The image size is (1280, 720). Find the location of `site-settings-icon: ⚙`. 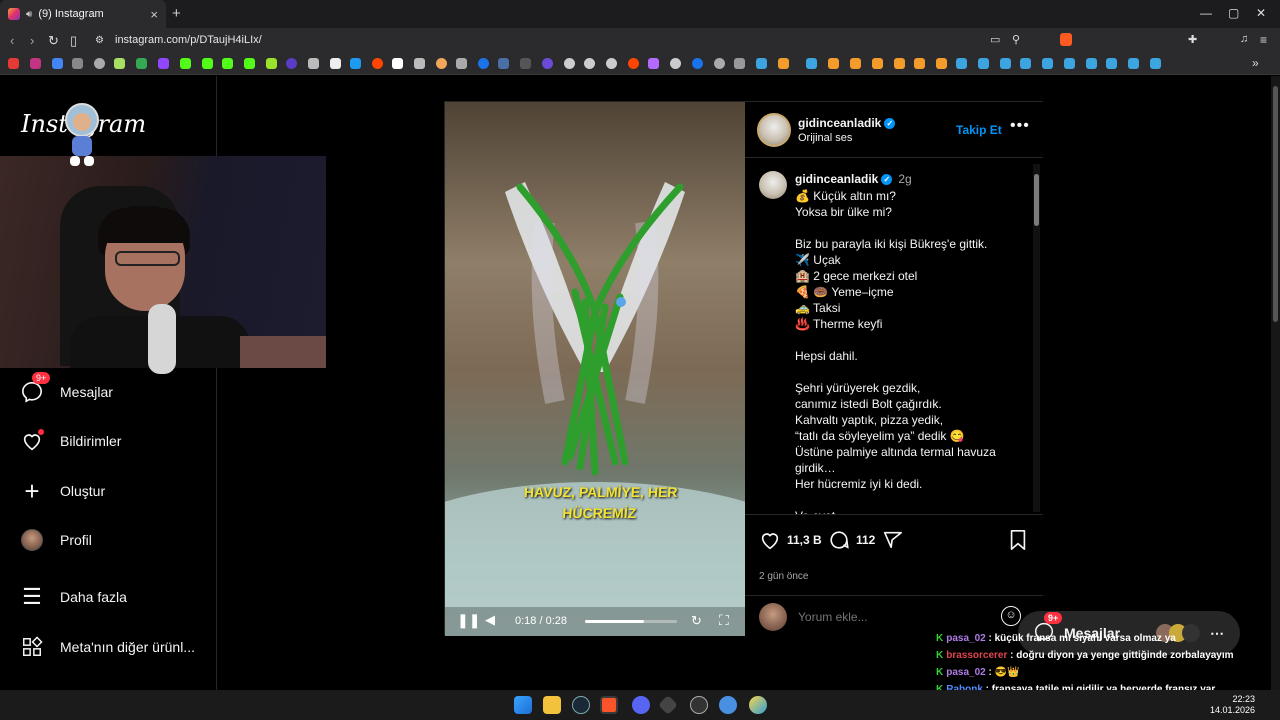

site-settings-icon: ⚙ is located at coordinates (99, 40).